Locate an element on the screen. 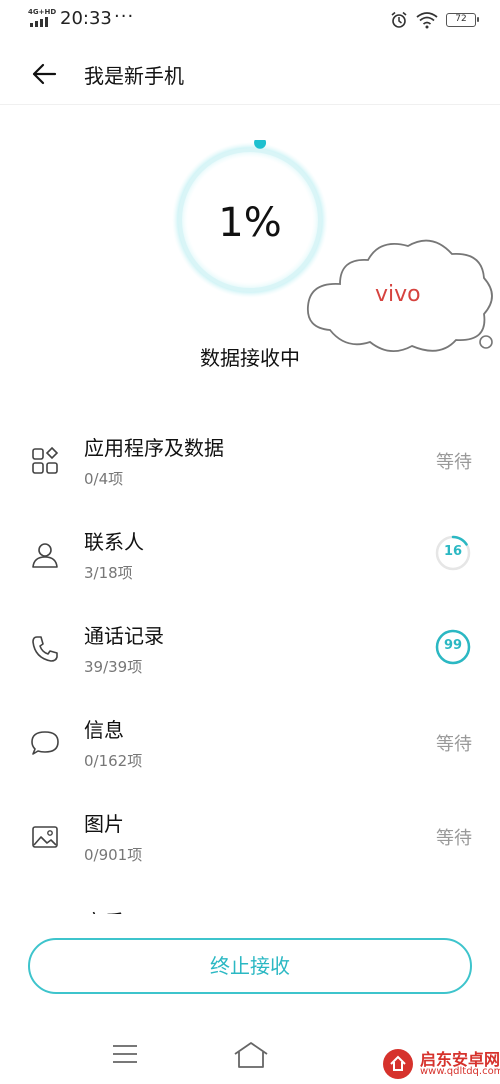 The image size is (500, 1084). receiving-status: 数据接收中 is located at coordinates (250, 358).